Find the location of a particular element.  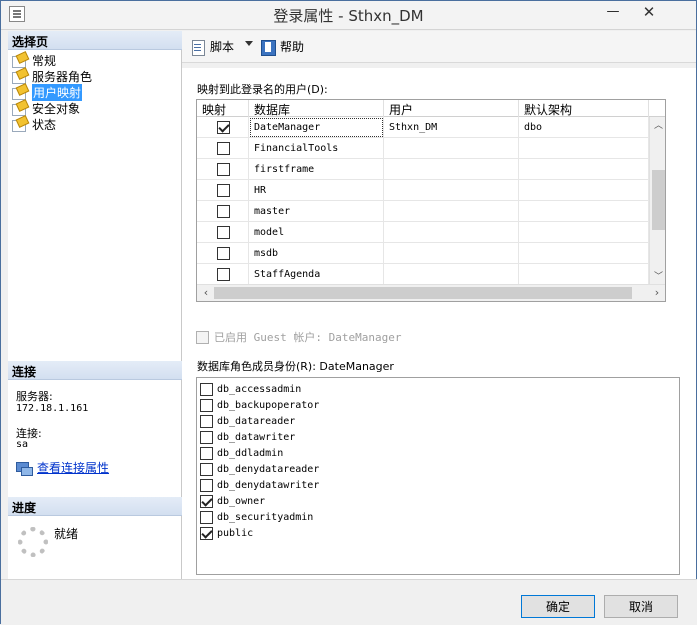

database-cell: StaffAgenda is located at coordinates (316, 274).